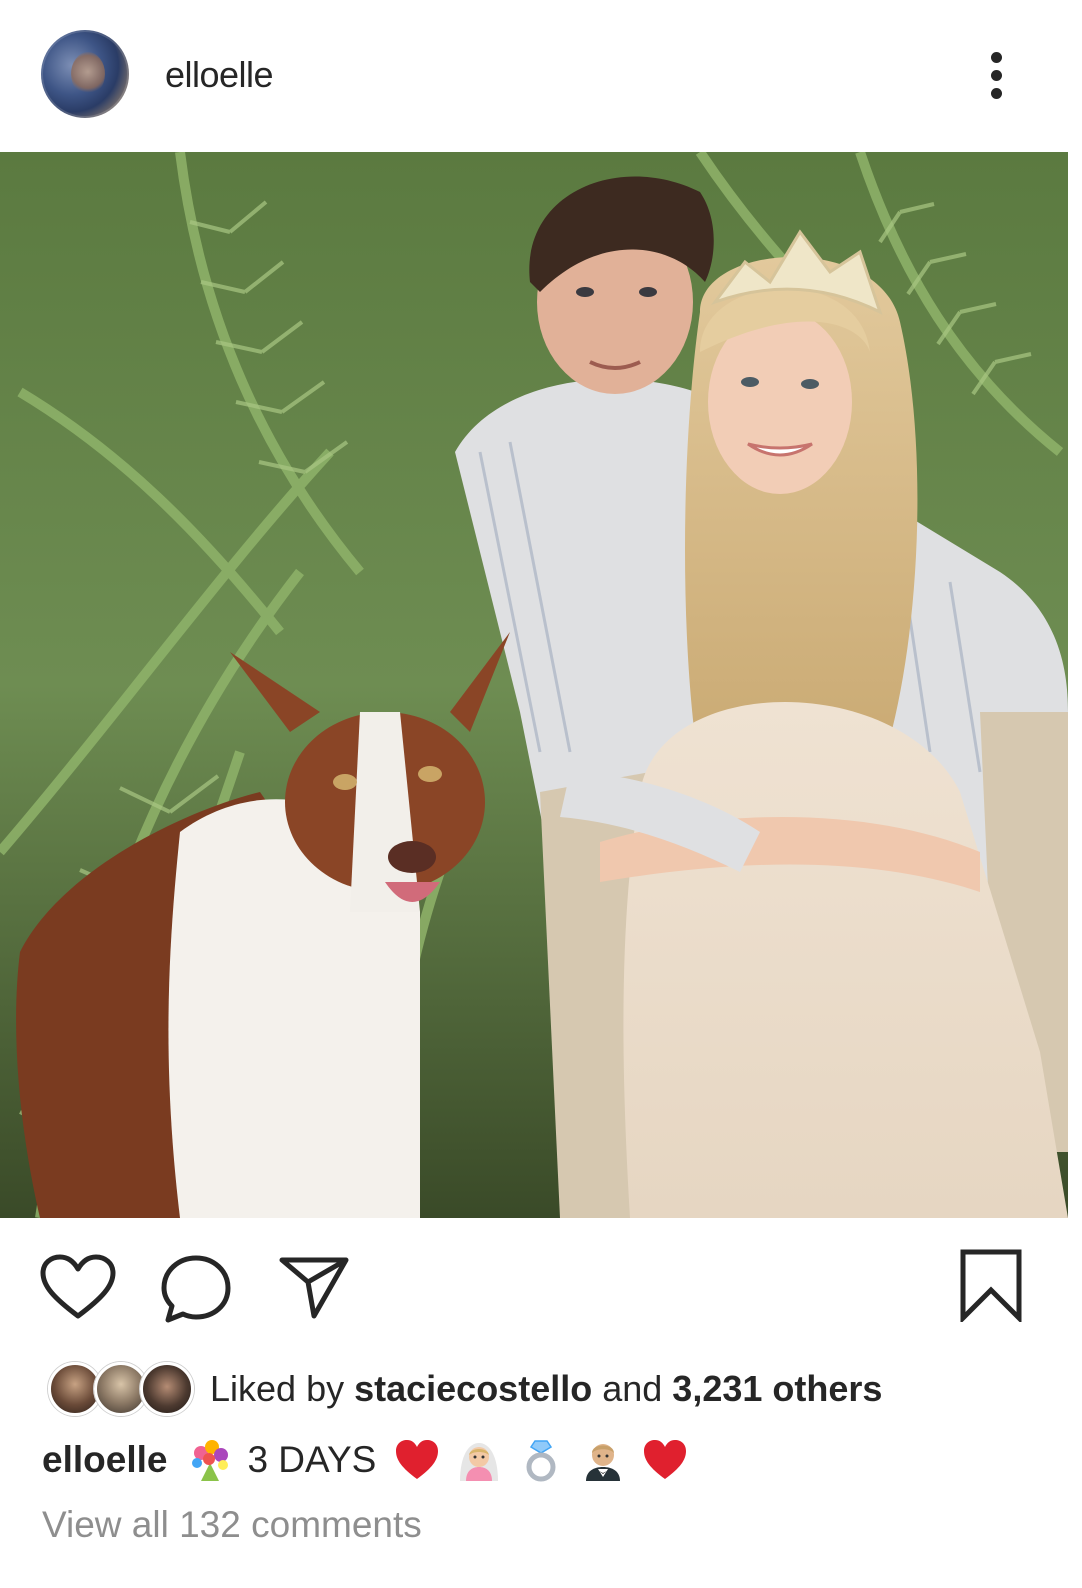 Image resolution: width=1082 pixels, height=1588 pixels. What do you see at coordinates (282, 1388) in the screenshot?
I see `likes-prefix: Liked by` at bounding box center [282, 1388].